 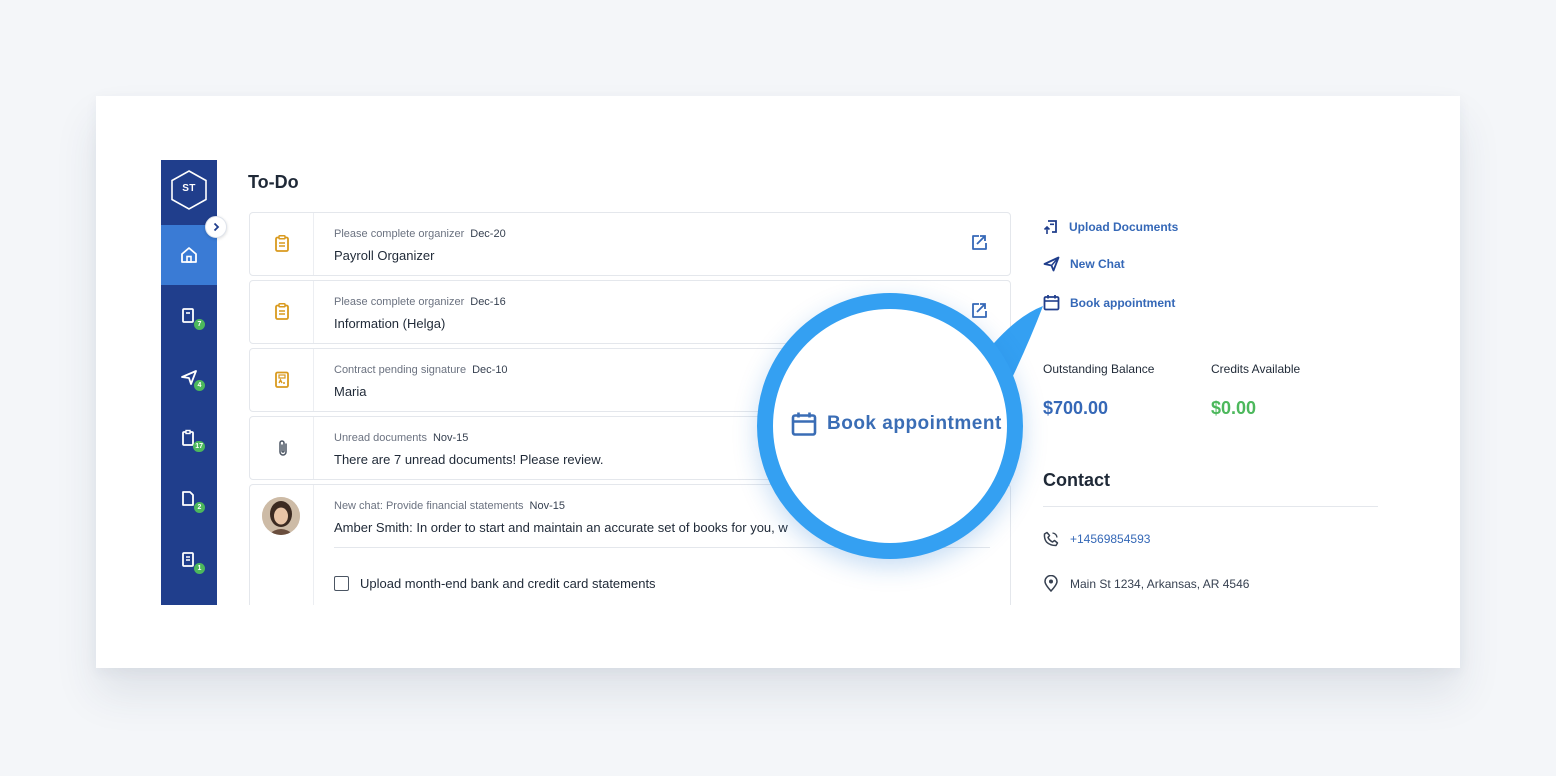 I want to click on magnifier-callout: Book appointment, so click(x=890, y=426).